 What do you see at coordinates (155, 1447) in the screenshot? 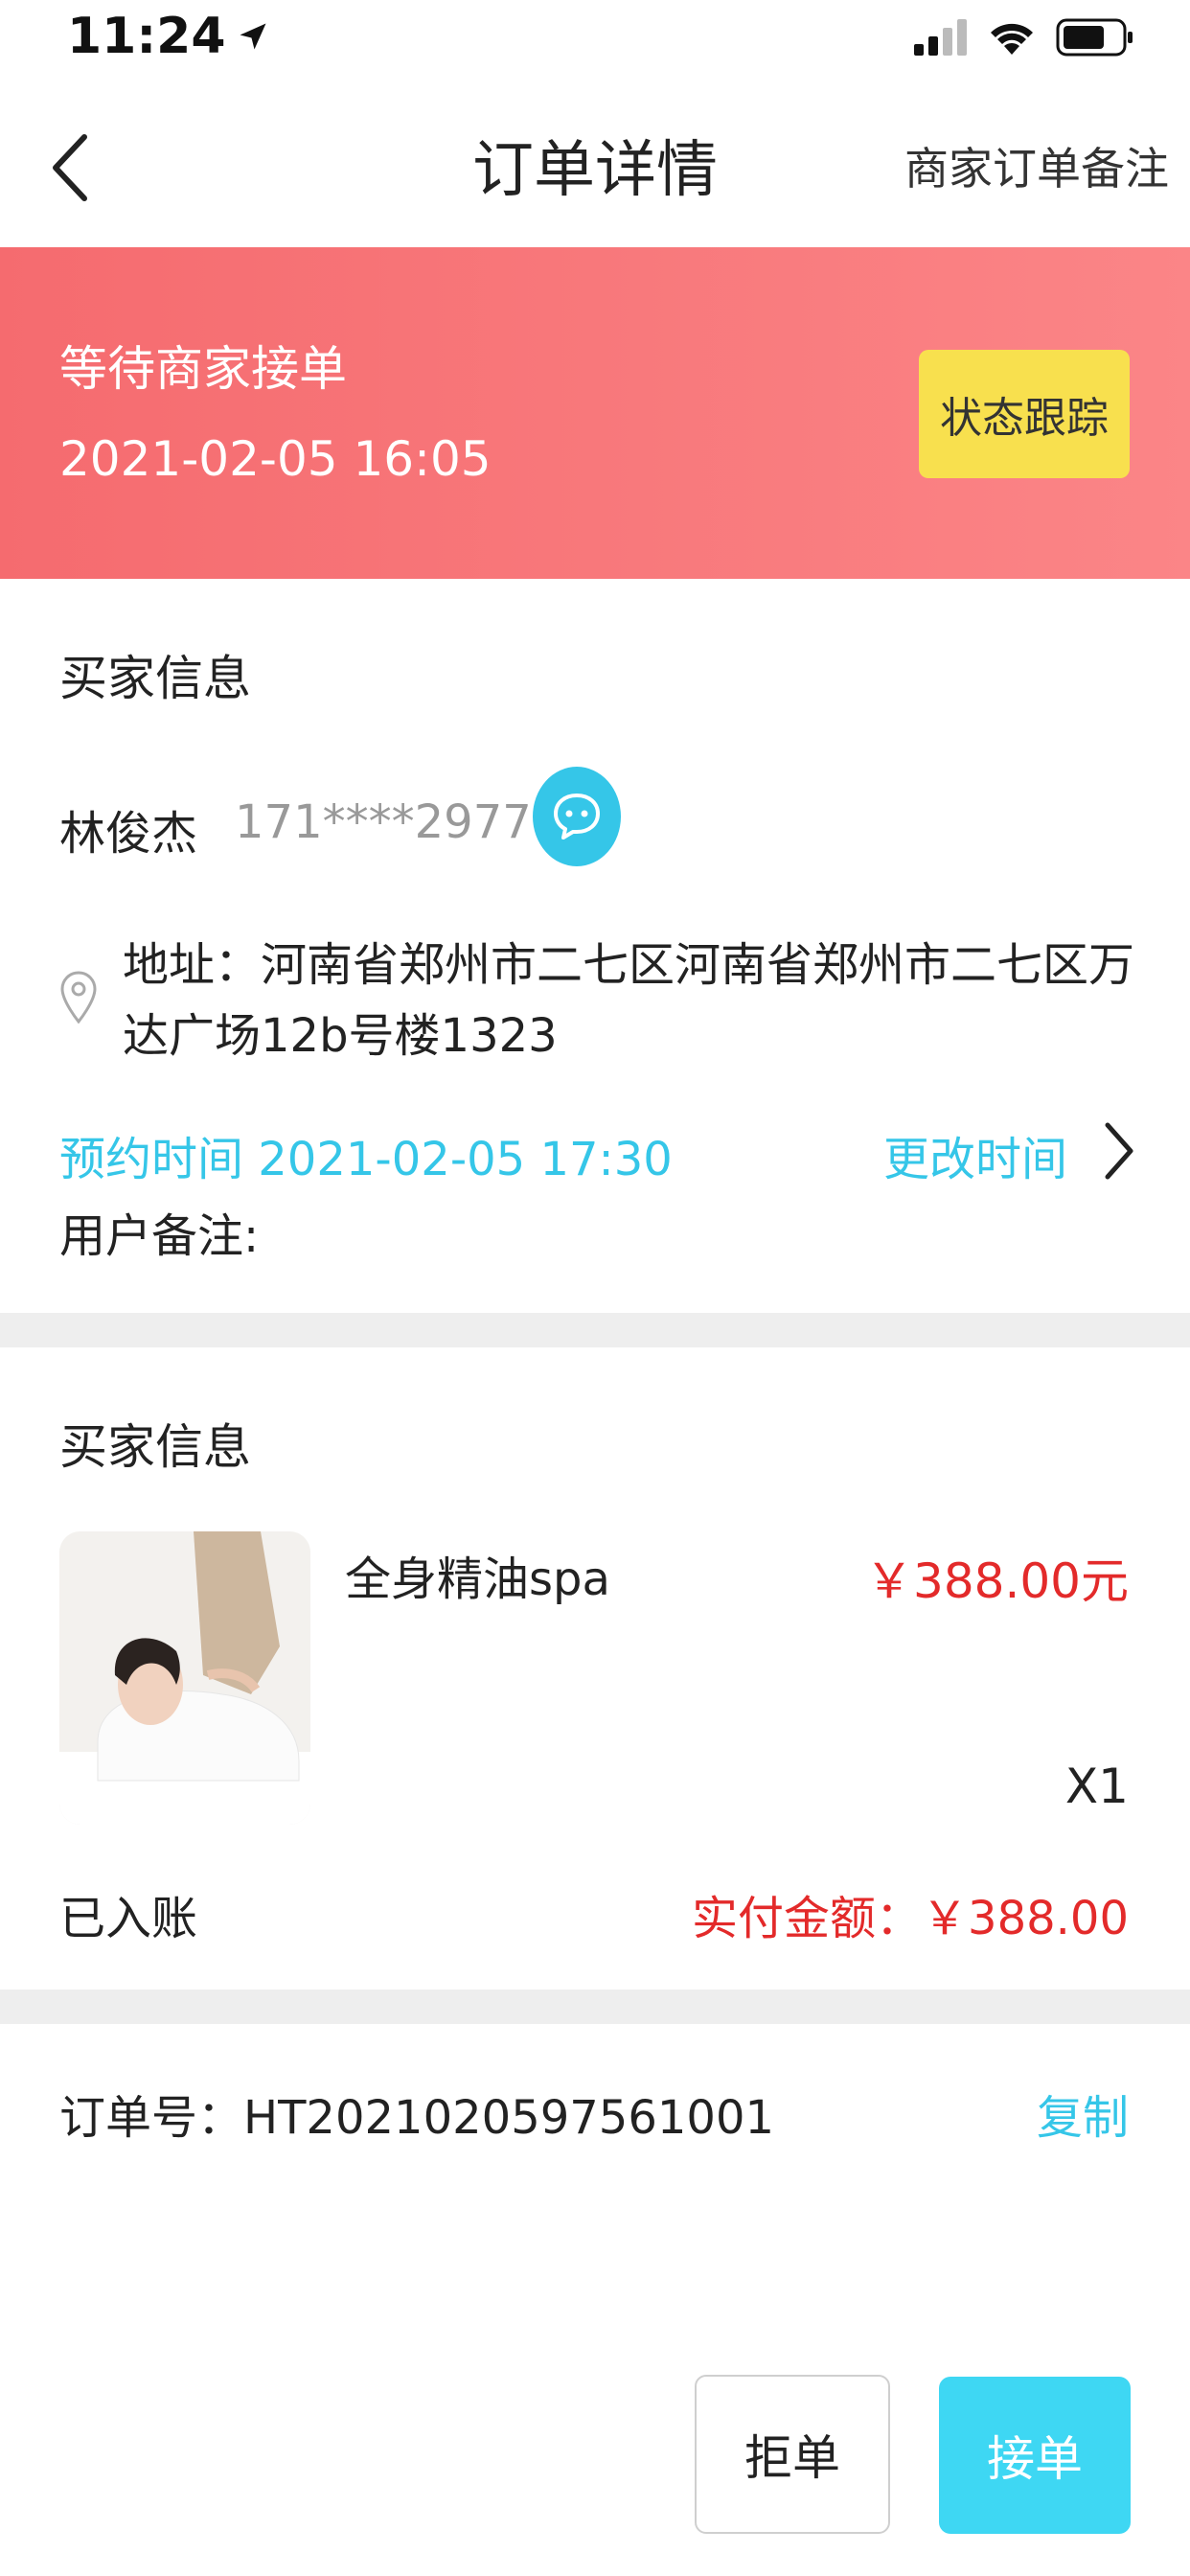
I see `product-section-title: 买家信息` at bounding box center [155, 1447].